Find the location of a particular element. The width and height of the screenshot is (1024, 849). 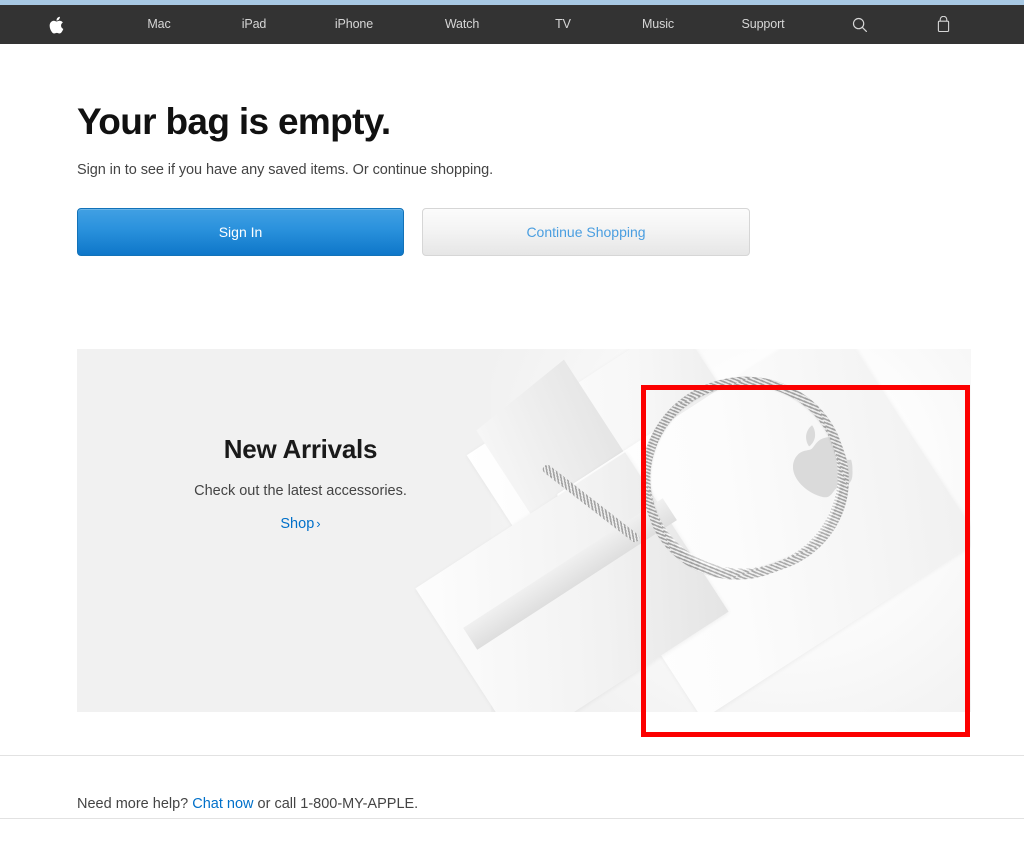

promo-title: New Arrivals is located at coordinates (300, 449).